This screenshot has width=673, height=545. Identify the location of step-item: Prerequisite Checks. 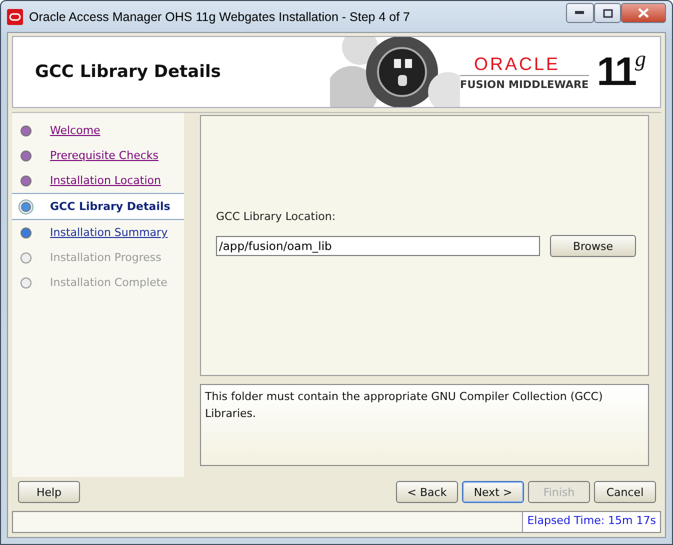
(98, 155).